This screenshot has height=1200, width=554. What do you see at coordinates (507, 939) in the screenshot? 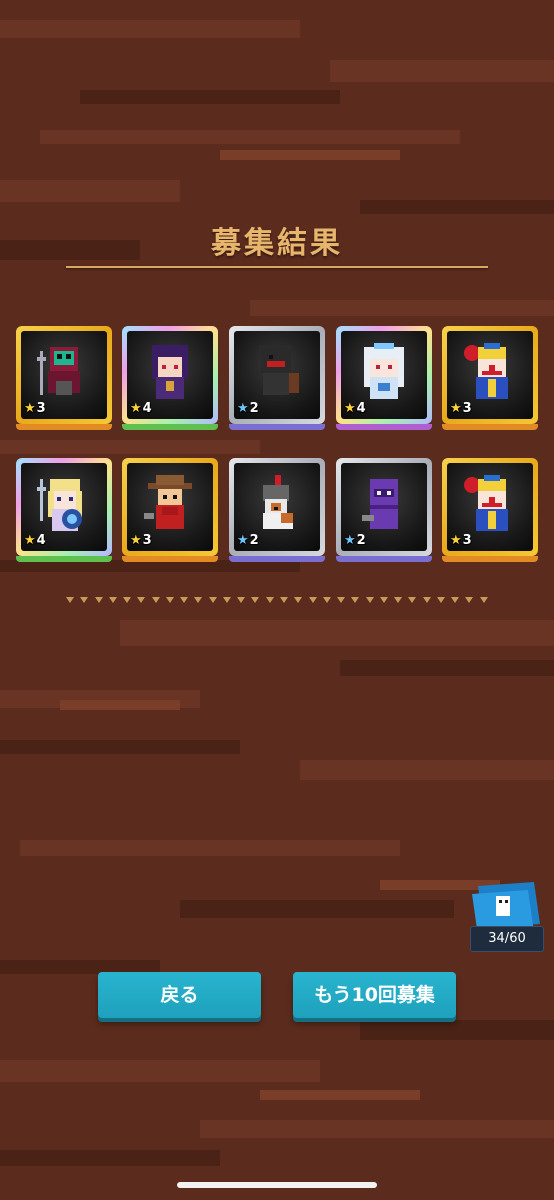
I see `ticket-count: 34/60` at bounding box center [507, 939].